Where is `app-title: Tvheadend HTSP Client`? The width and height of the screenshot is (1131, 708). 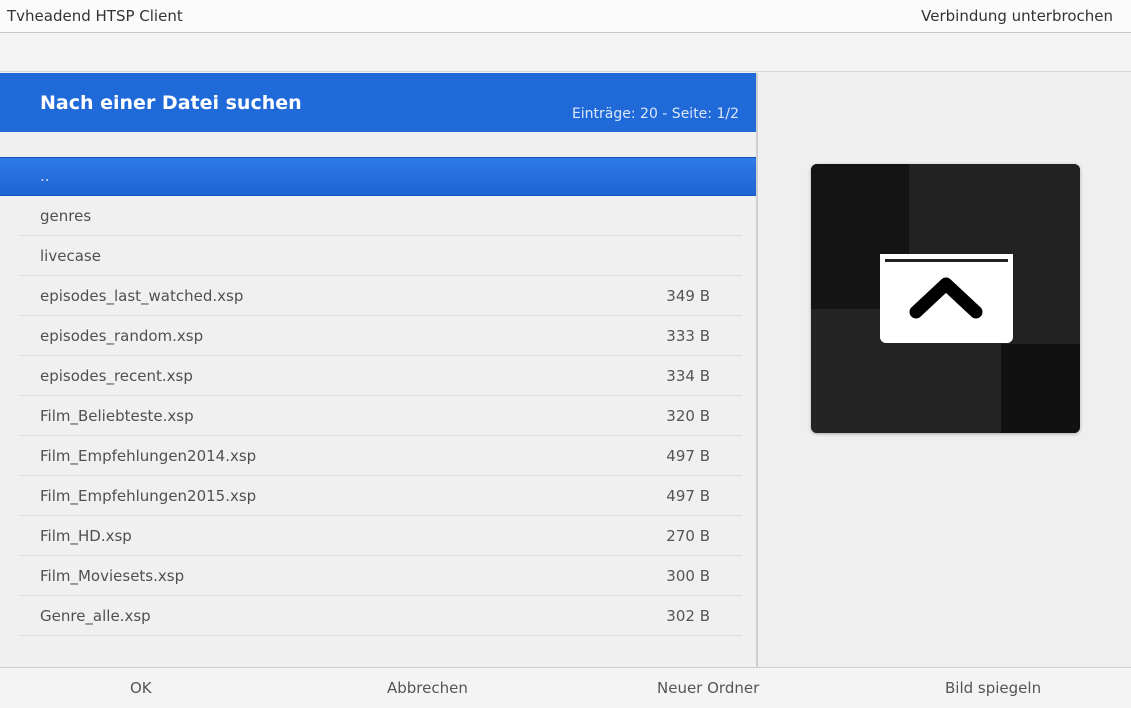
app-title: Tvheadend HTSP Client is located at coordinates (95, 16).